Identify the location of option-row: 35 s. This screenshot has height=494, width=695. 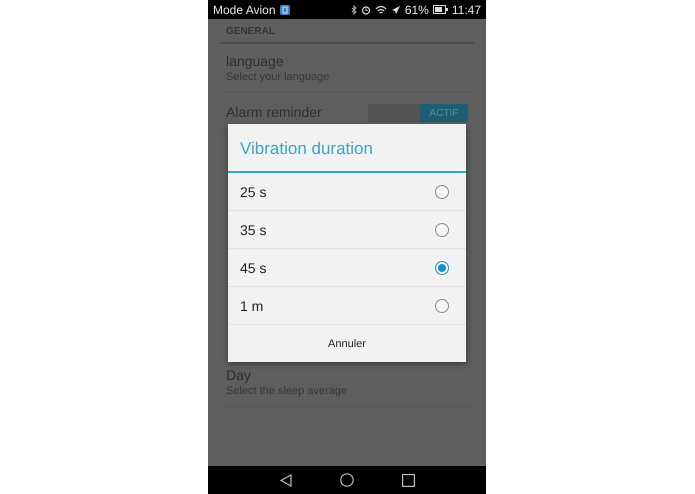
(347, 230).